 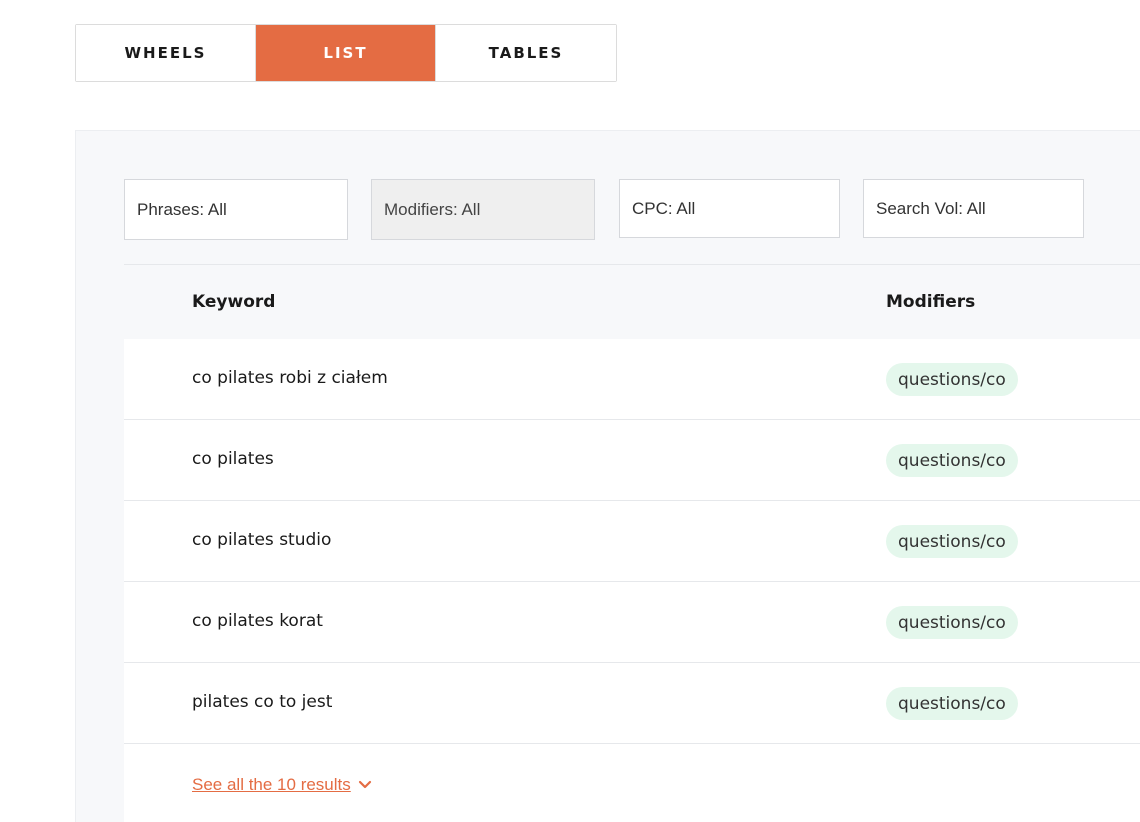 What do you see at coordinates (236, 209) in the screenshot?
I see `phrases-filter: Phrases: All` at bounding box center [236, 209].